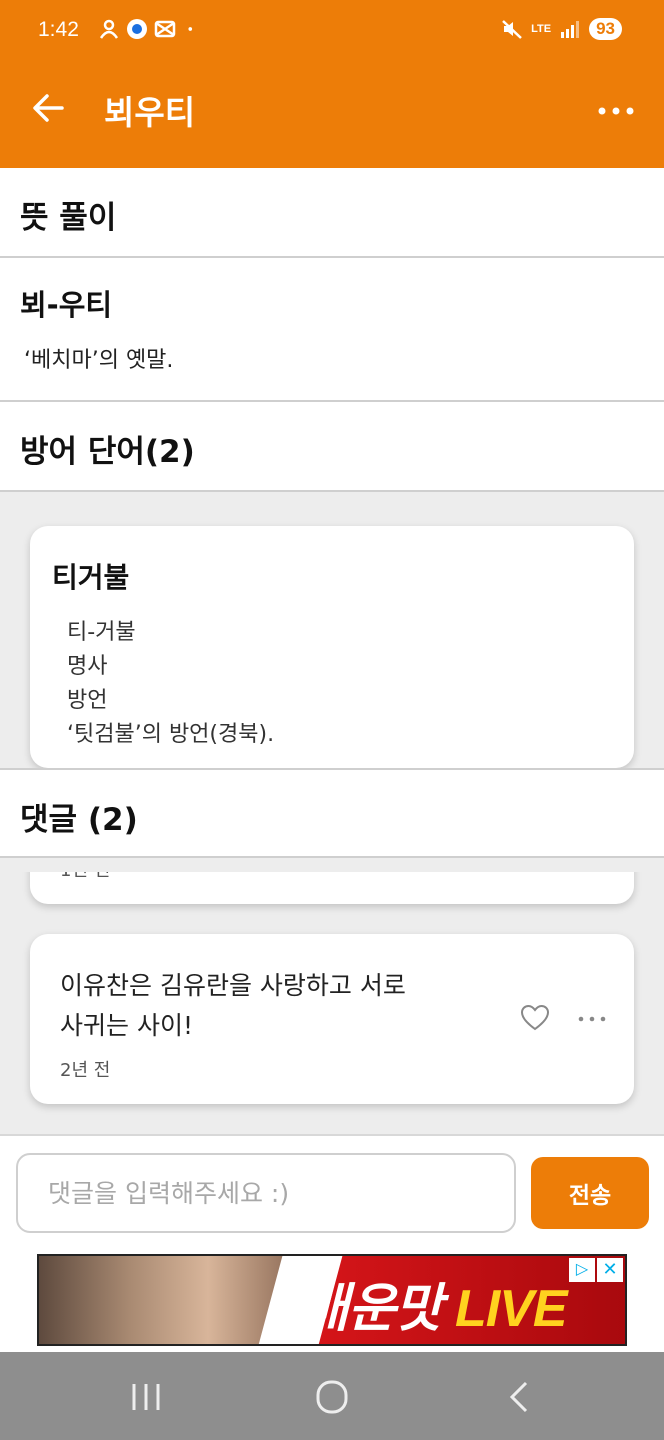 The height and width of the screenshot is (1440, 664). What do you see at coordinates (126, 1025) in the screenshot?
I see `comment-text-line: 사귀는 사이!` at bounding box center [126, 1025].